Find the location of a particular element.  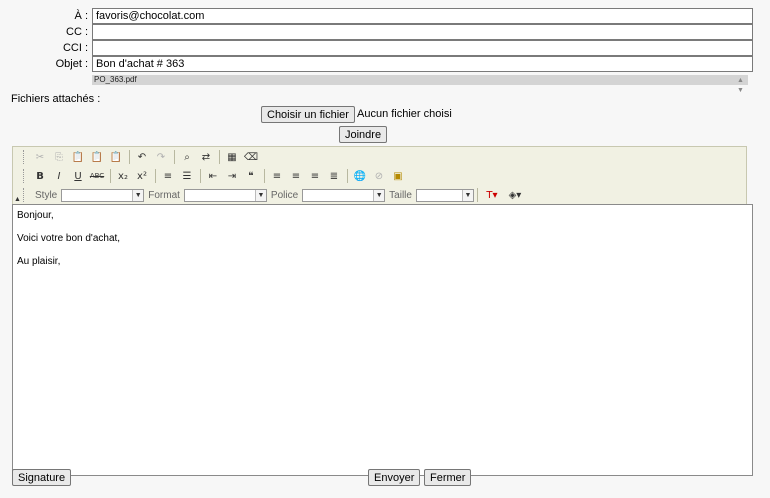

toolbar-collapse-icon: ▲ is located at coordinates (17, 199).